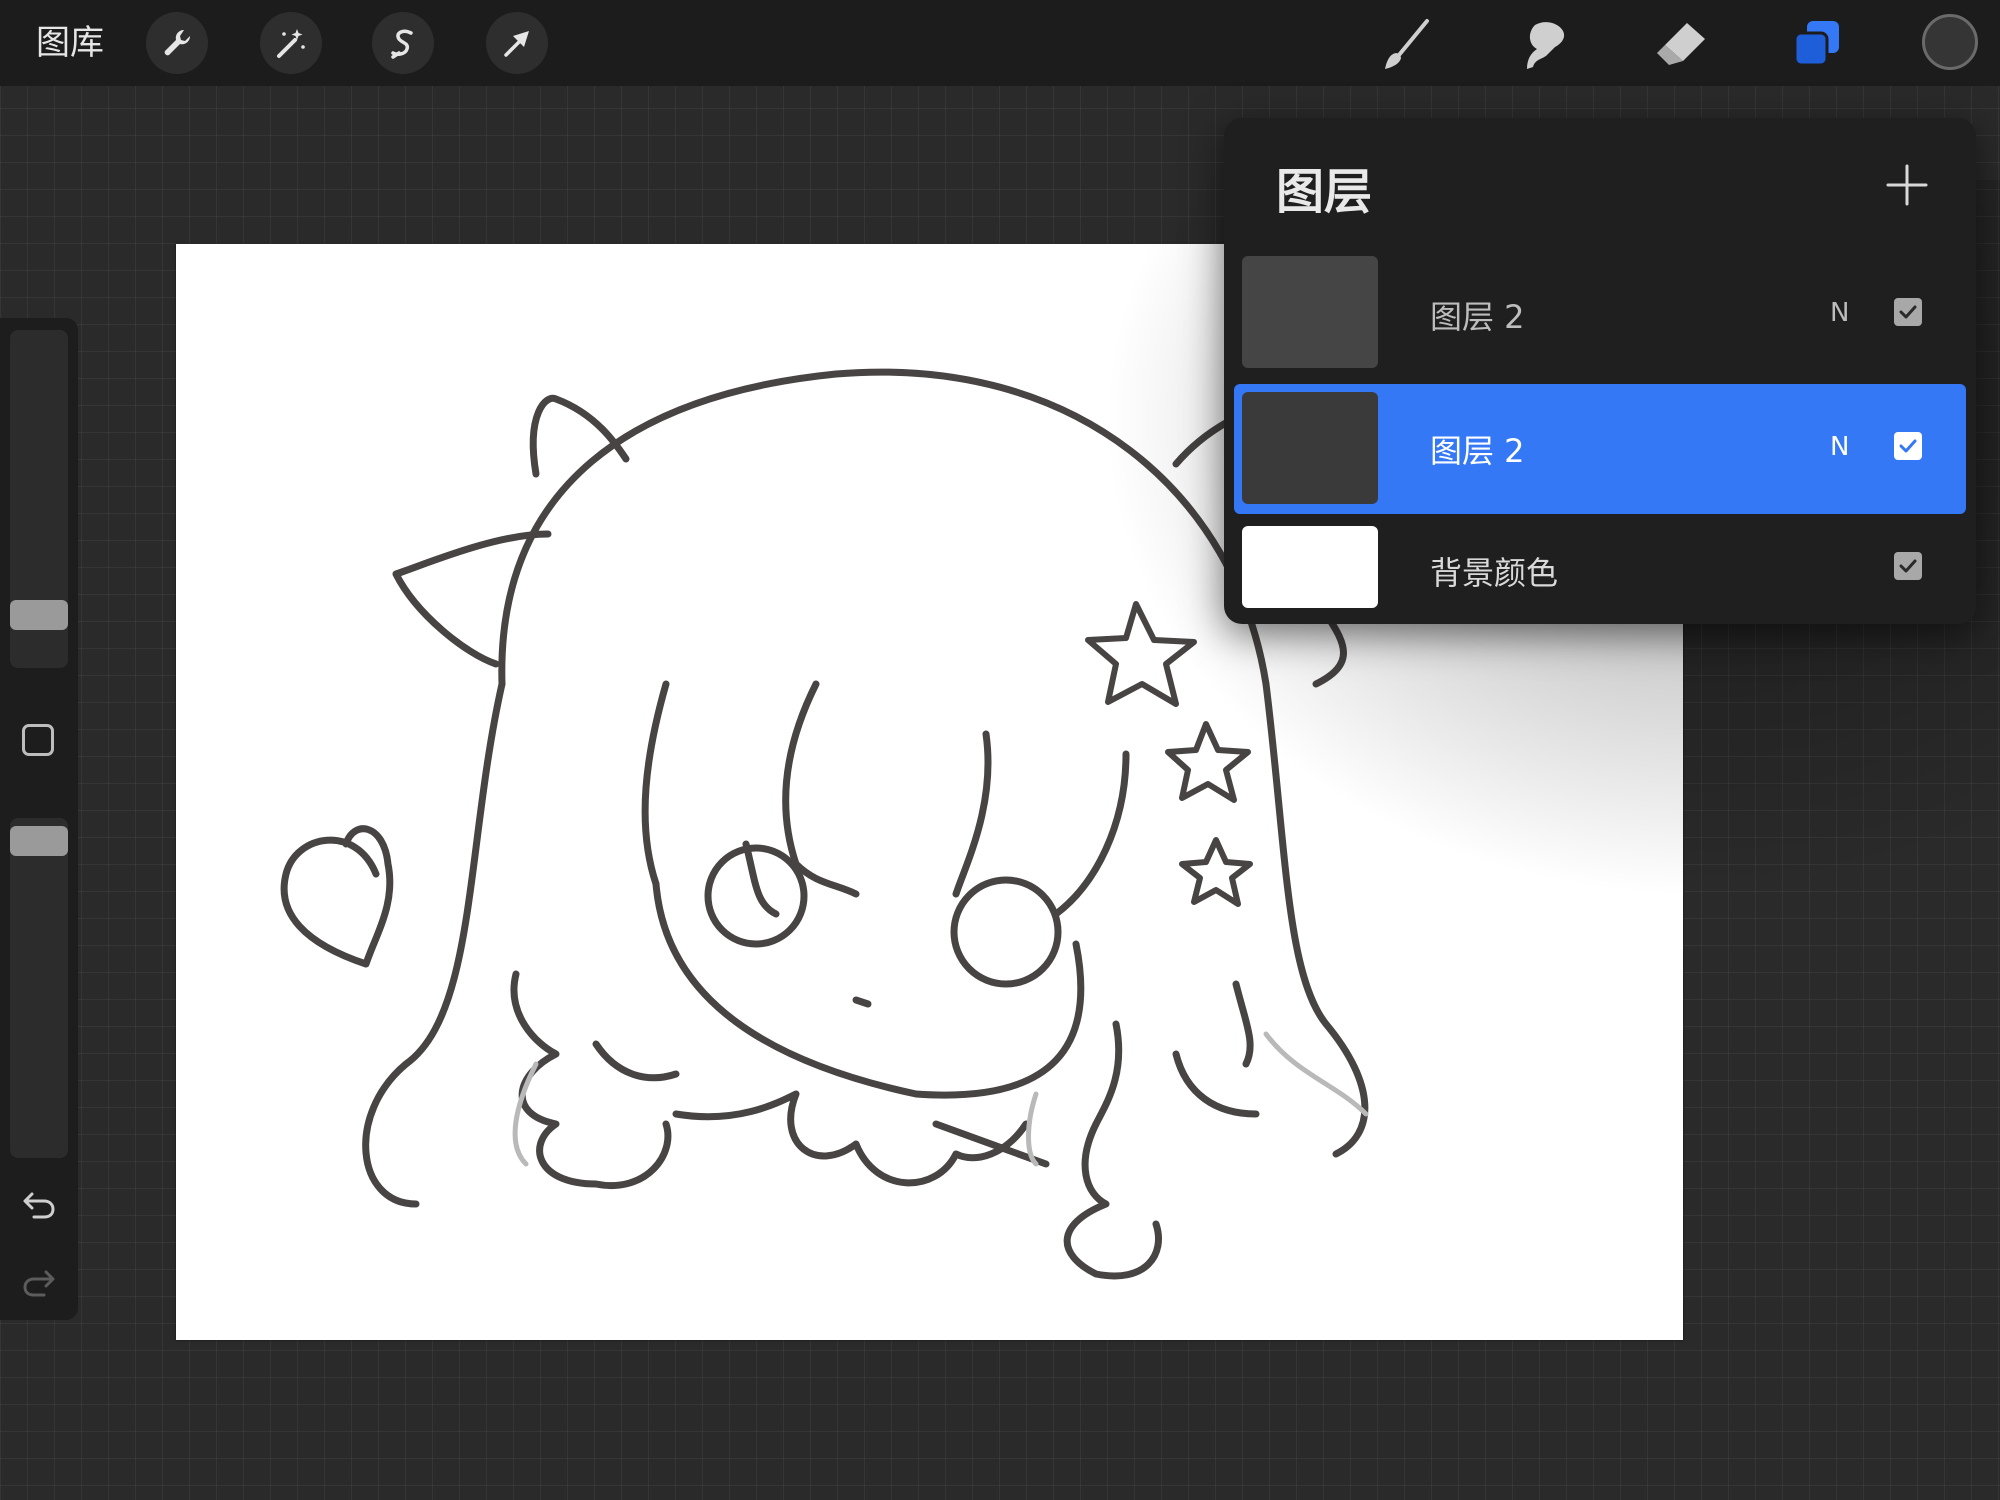 The width and height of the screenshot is (2000, 1500). What do you see at coordinates (1907, 185) in the screenshot?
I see `plus-icon` at bounding box center [1907, 185].